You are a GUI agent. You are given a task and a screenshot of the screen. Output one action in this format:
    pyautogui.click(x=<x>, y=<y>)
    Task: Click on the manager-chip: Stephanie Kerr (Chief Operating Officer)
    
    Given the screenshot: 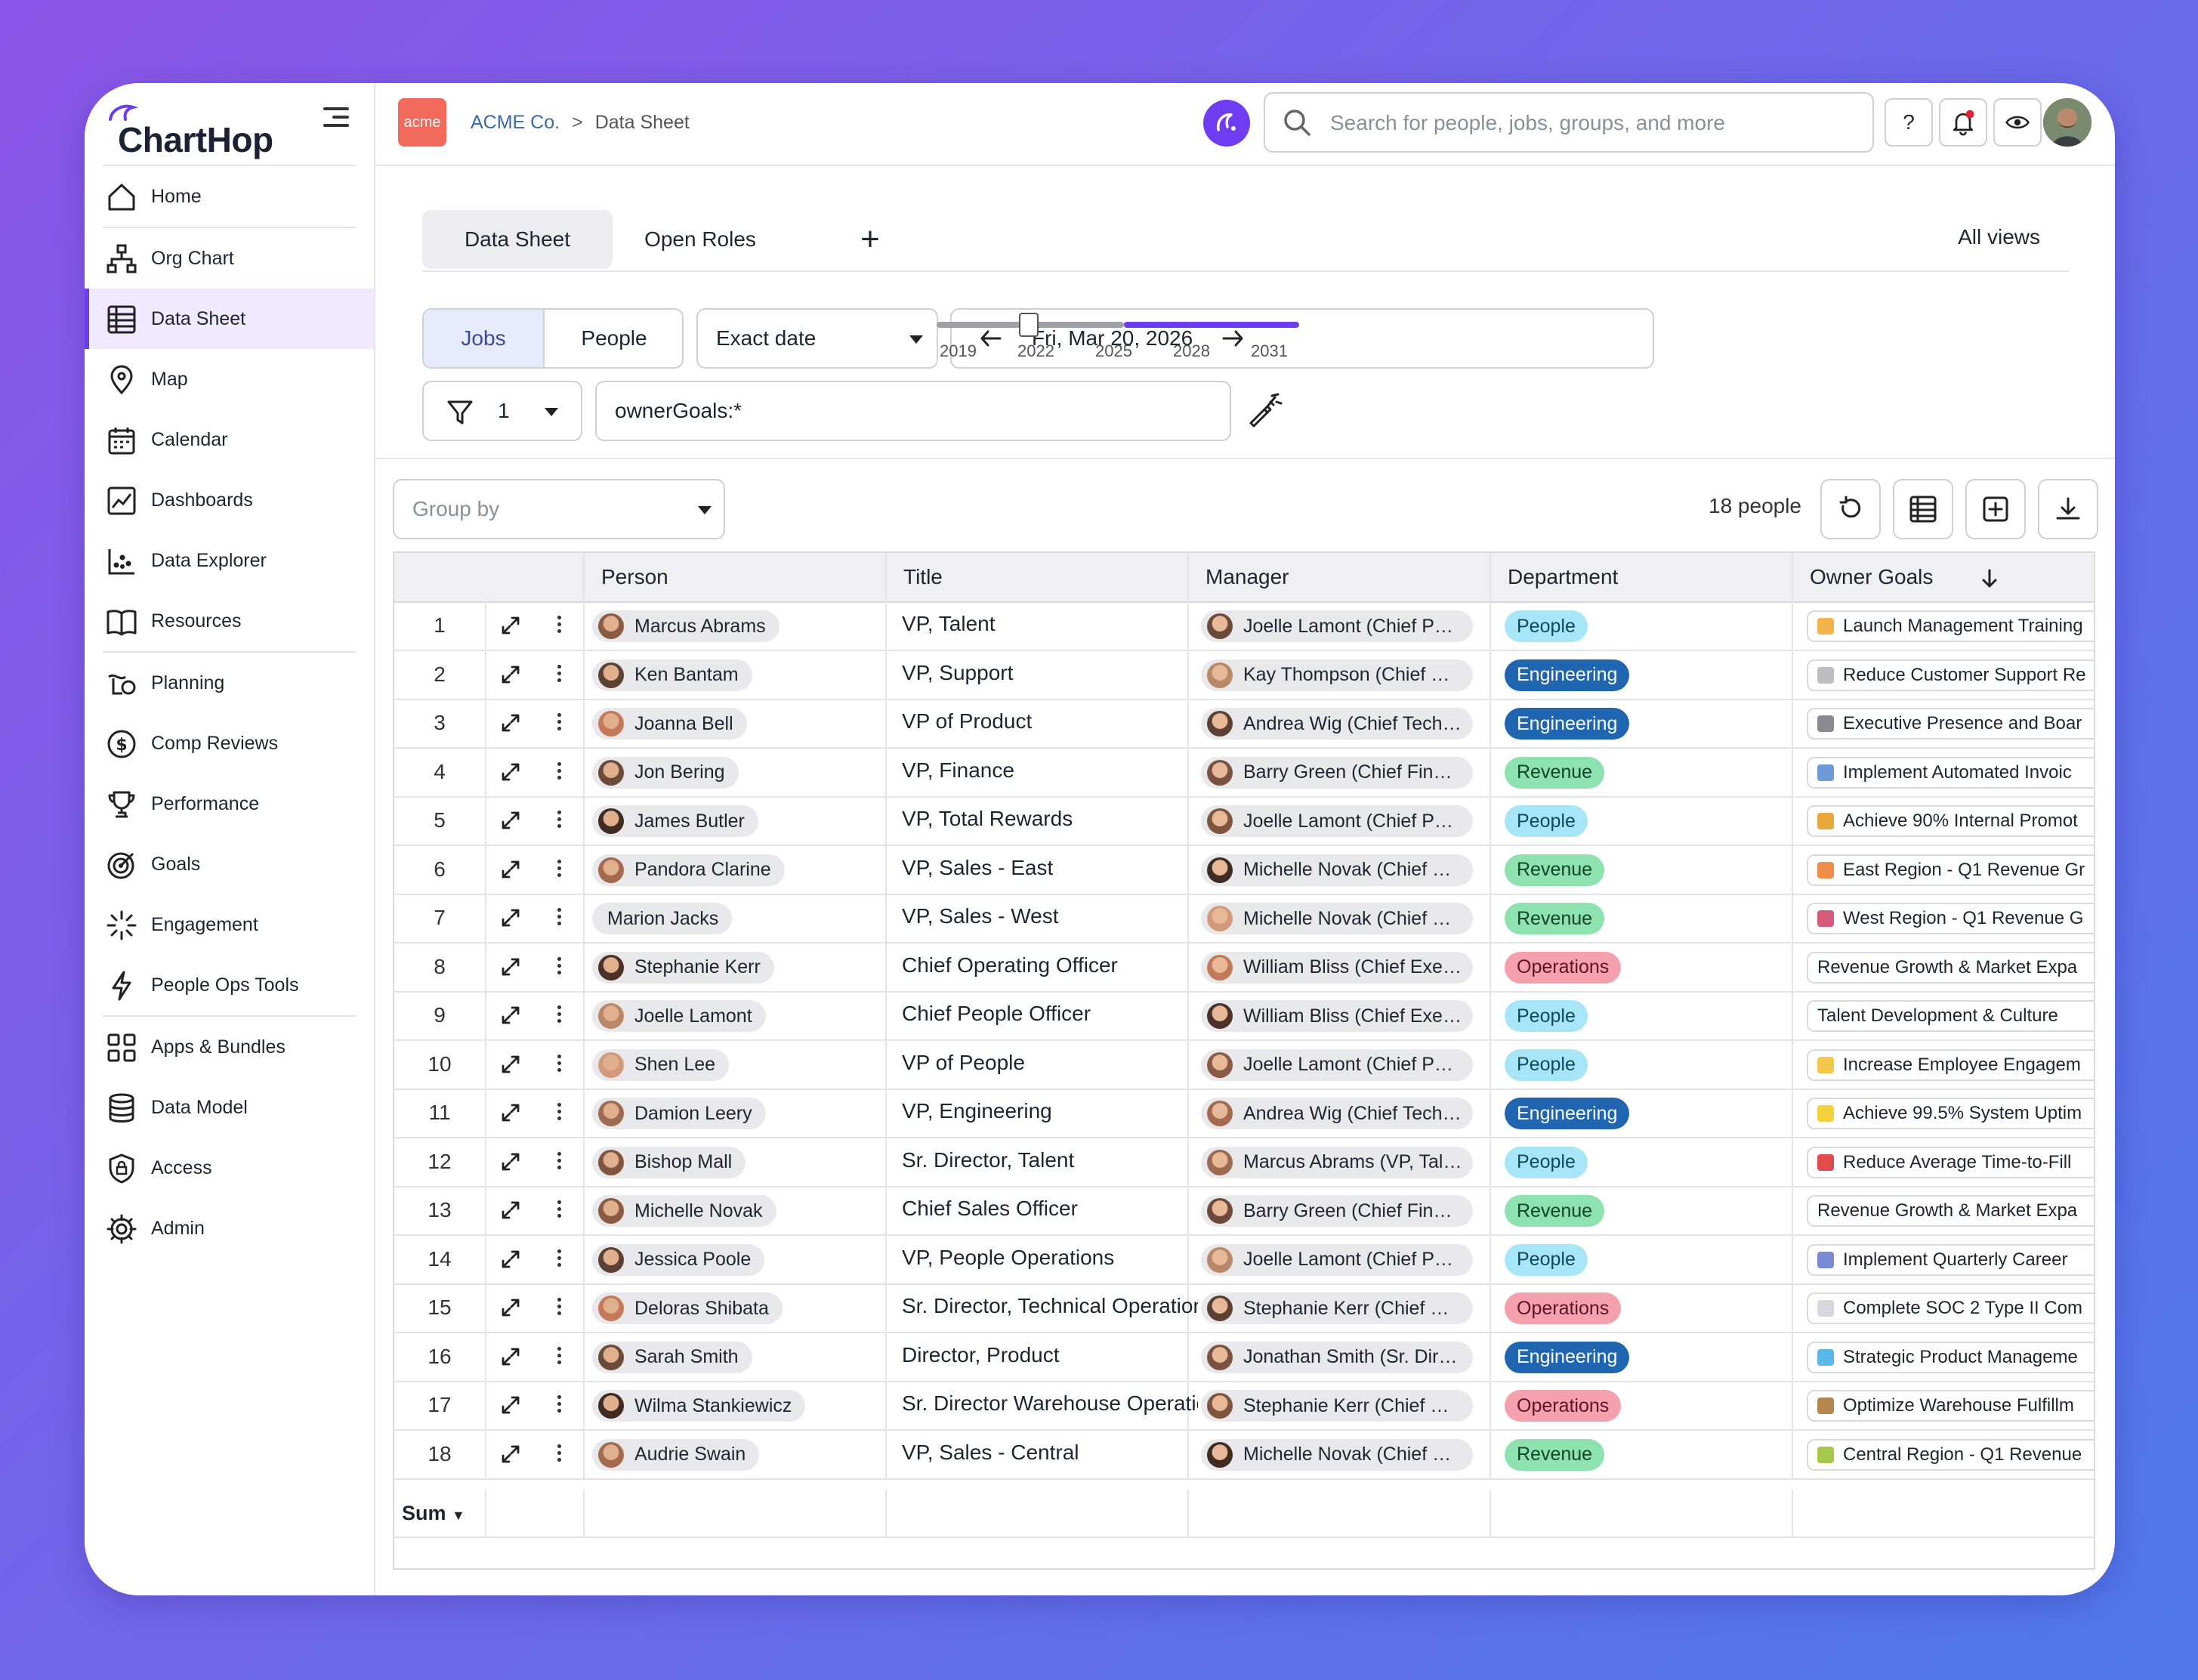 What is the action you would take?
    pyautogui.click(x=1337, y=1308)
    